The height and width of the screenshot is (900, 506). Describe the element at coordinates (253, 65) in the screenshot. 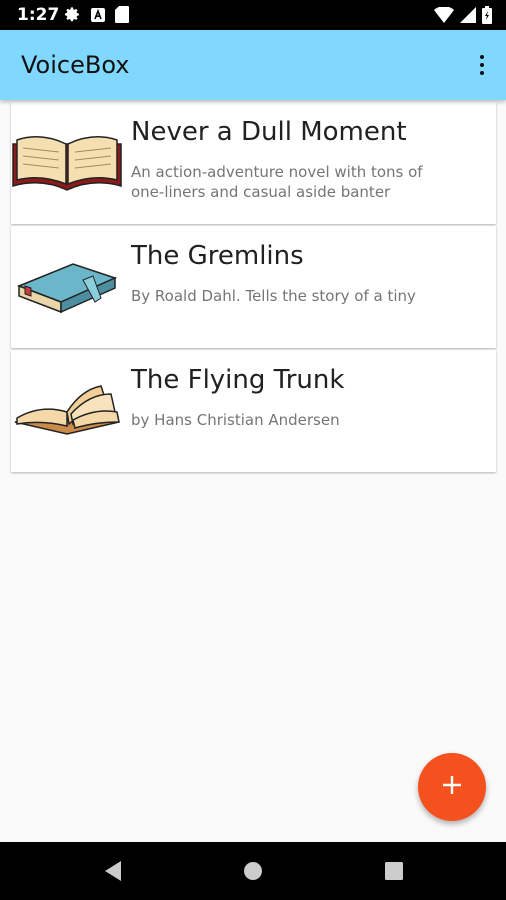

I see `app-bar: VoiceBox` at that location.